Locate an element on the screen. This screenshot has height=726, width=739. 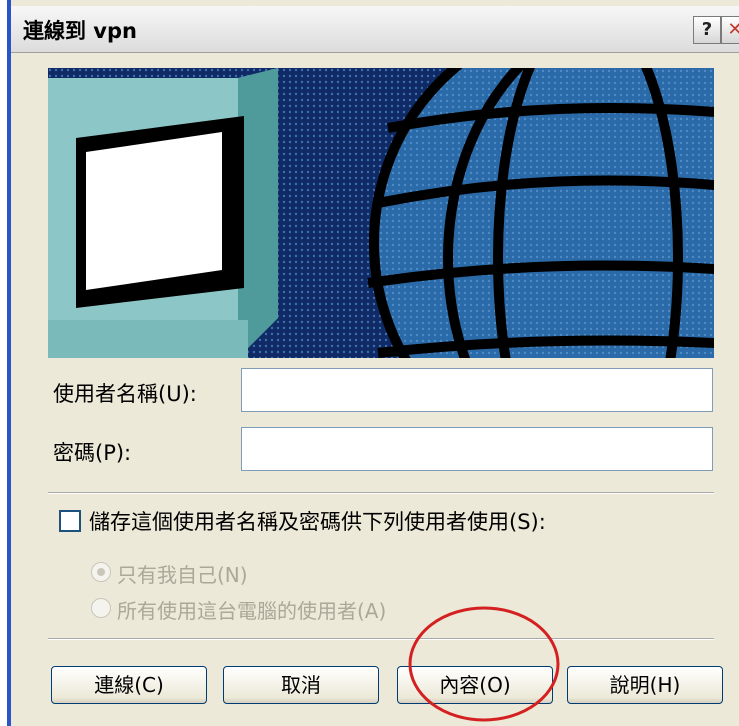
username-input is located at coordinates (477, 390).